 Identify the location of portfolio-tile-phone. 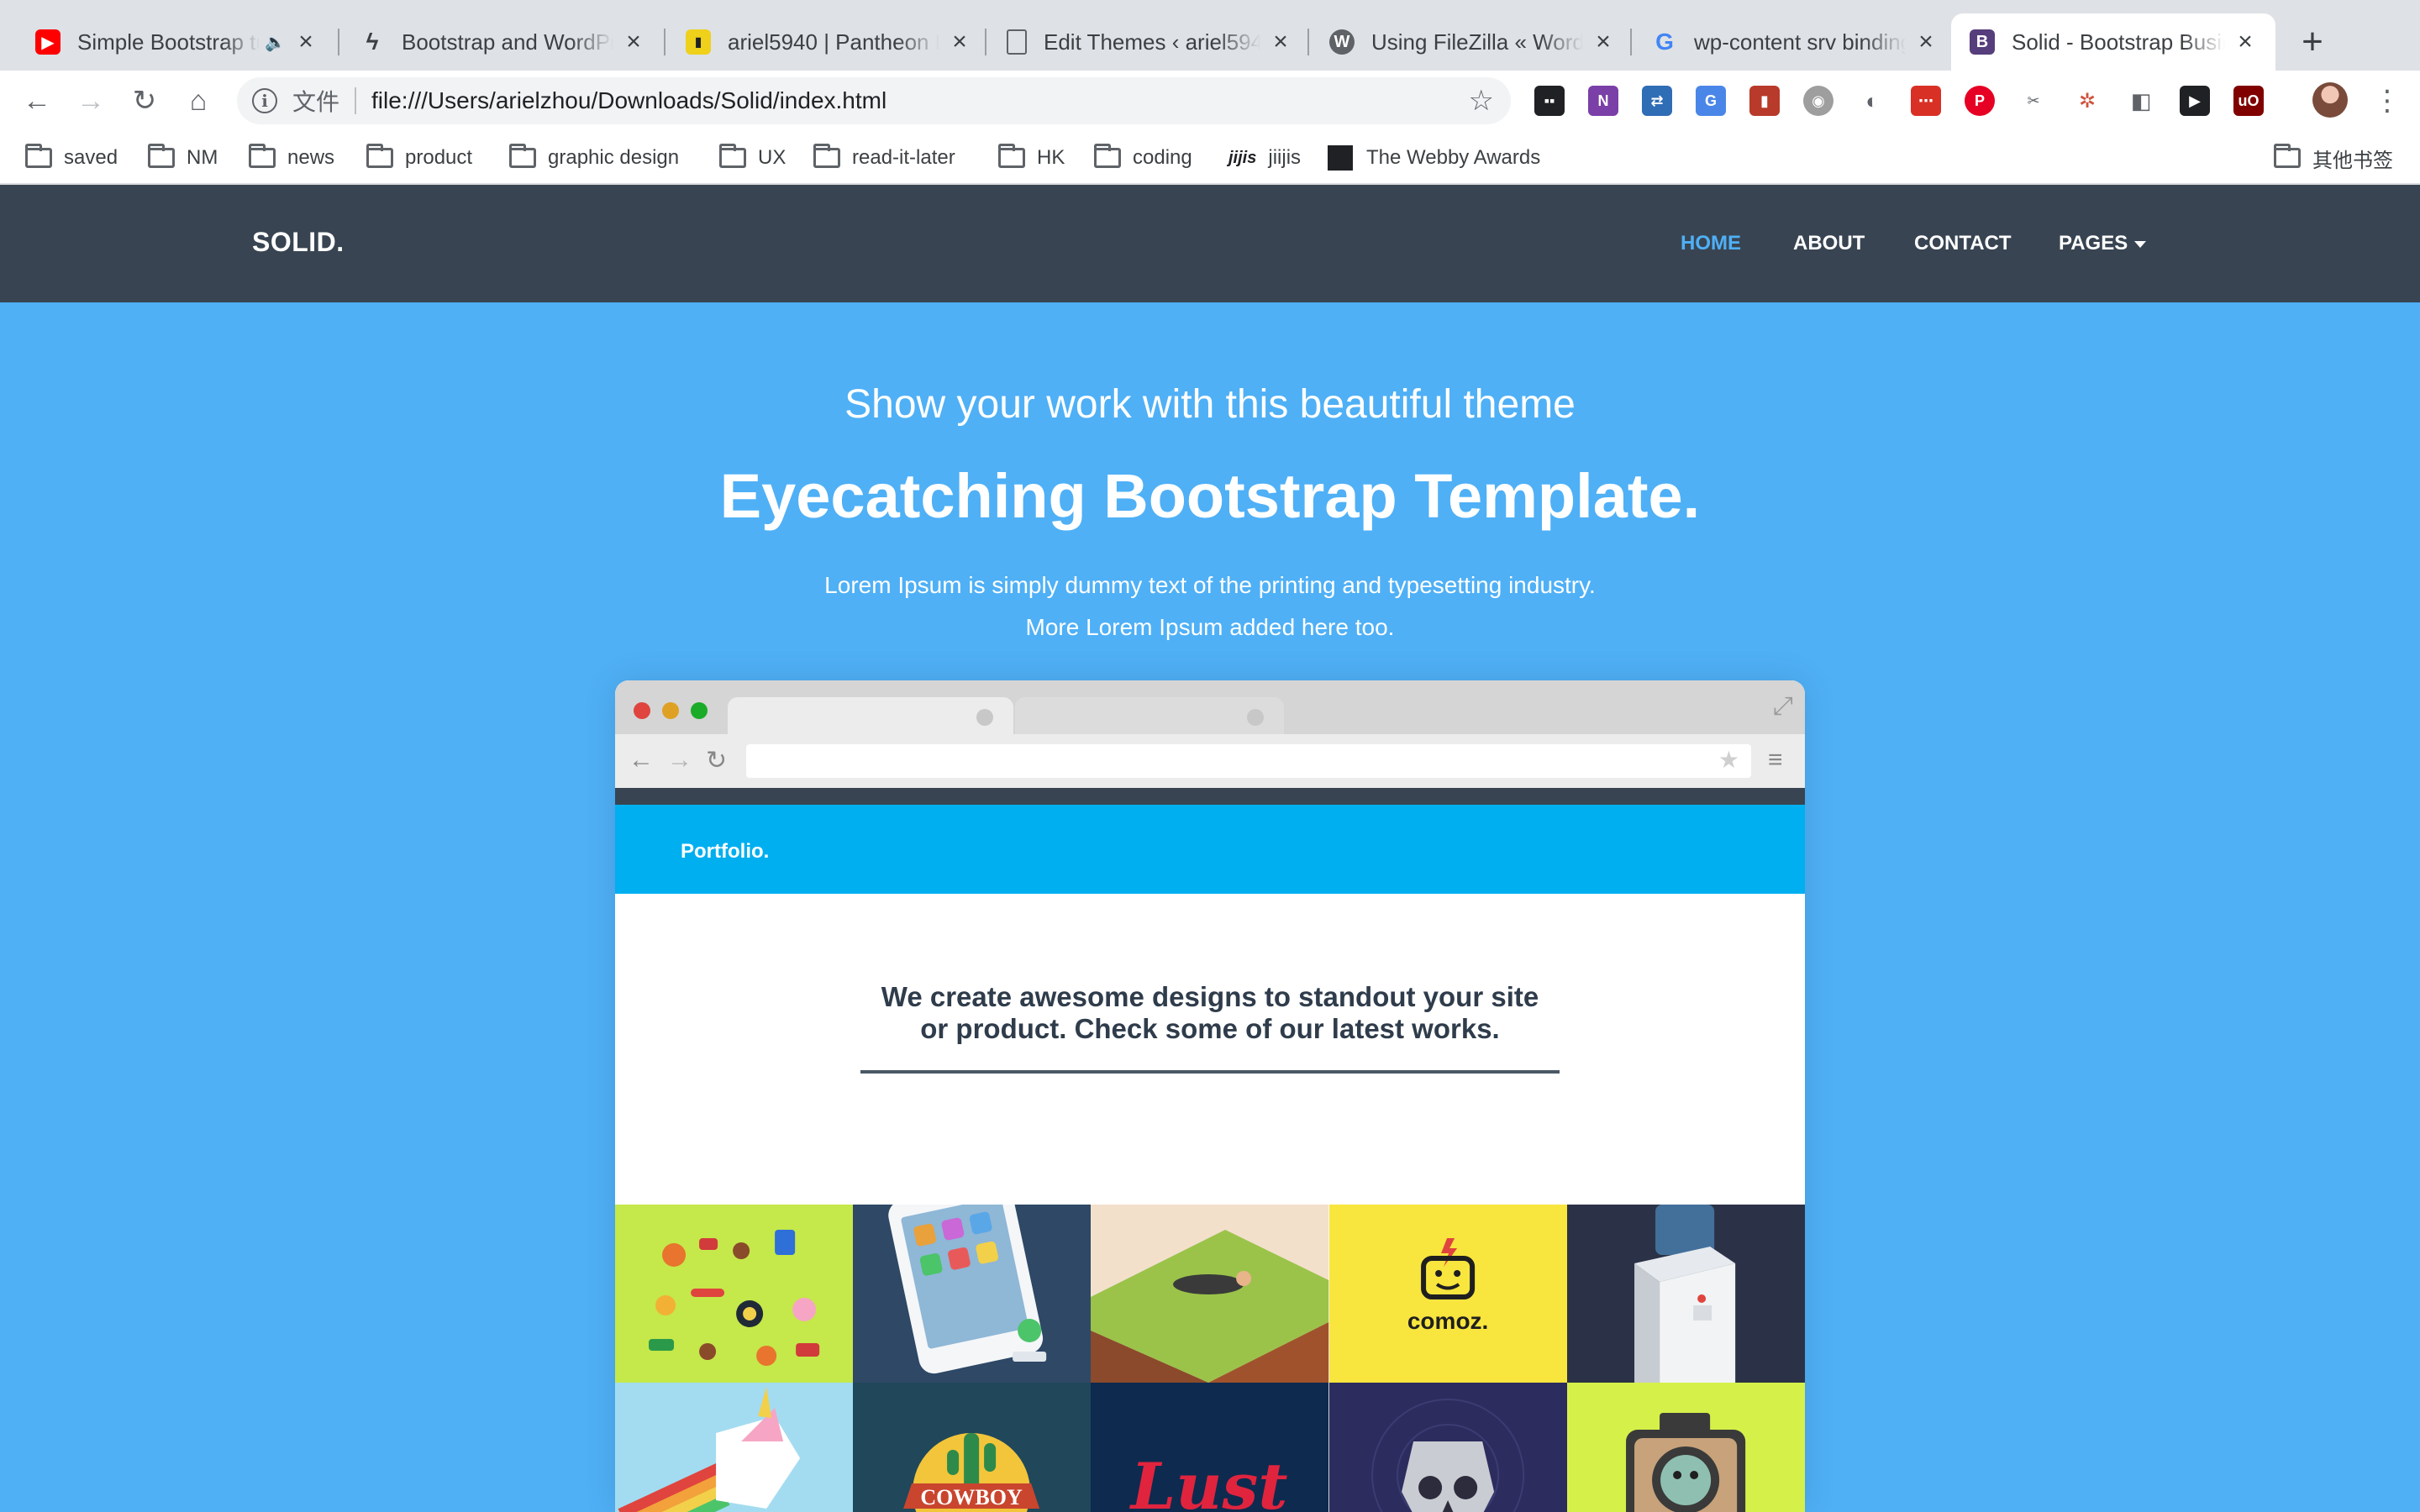
(972, 1294).